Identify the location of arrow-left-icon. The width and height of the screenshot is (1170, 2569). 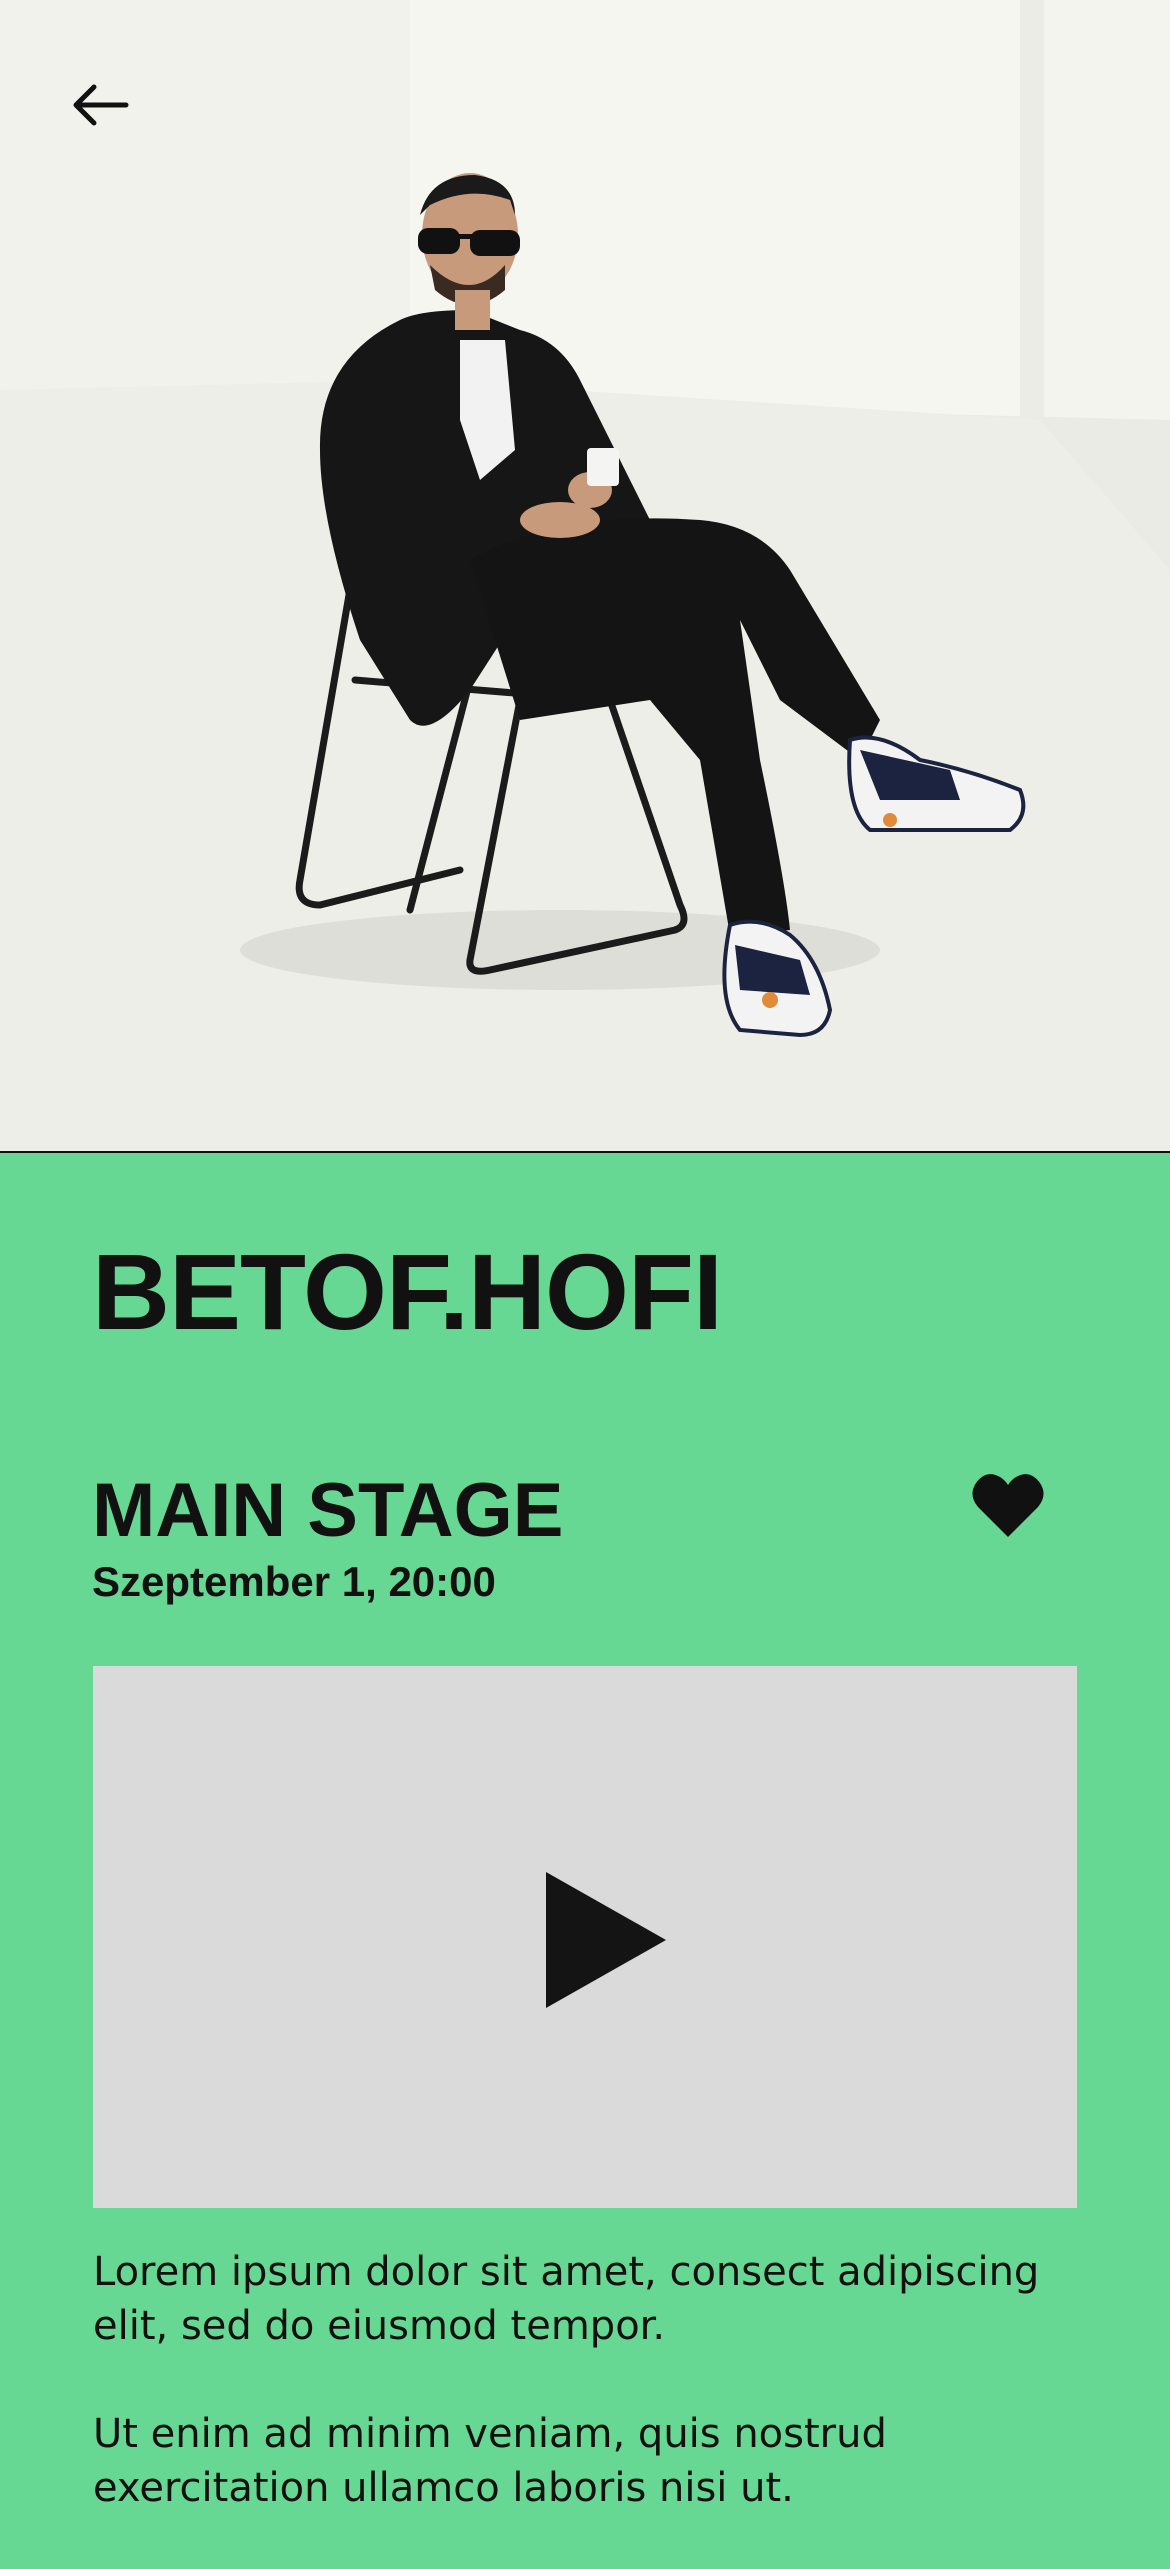
(101, 105).